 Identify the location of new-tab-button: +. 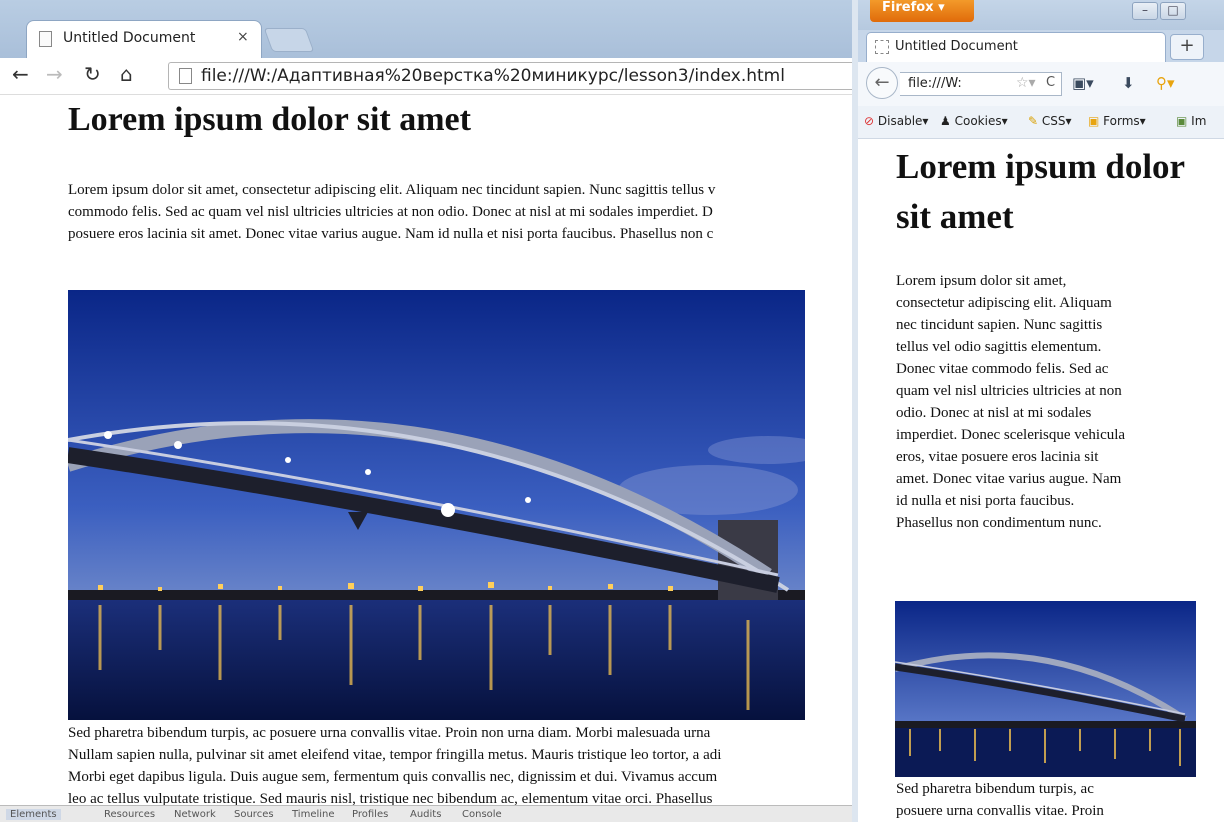
(1187, 47).